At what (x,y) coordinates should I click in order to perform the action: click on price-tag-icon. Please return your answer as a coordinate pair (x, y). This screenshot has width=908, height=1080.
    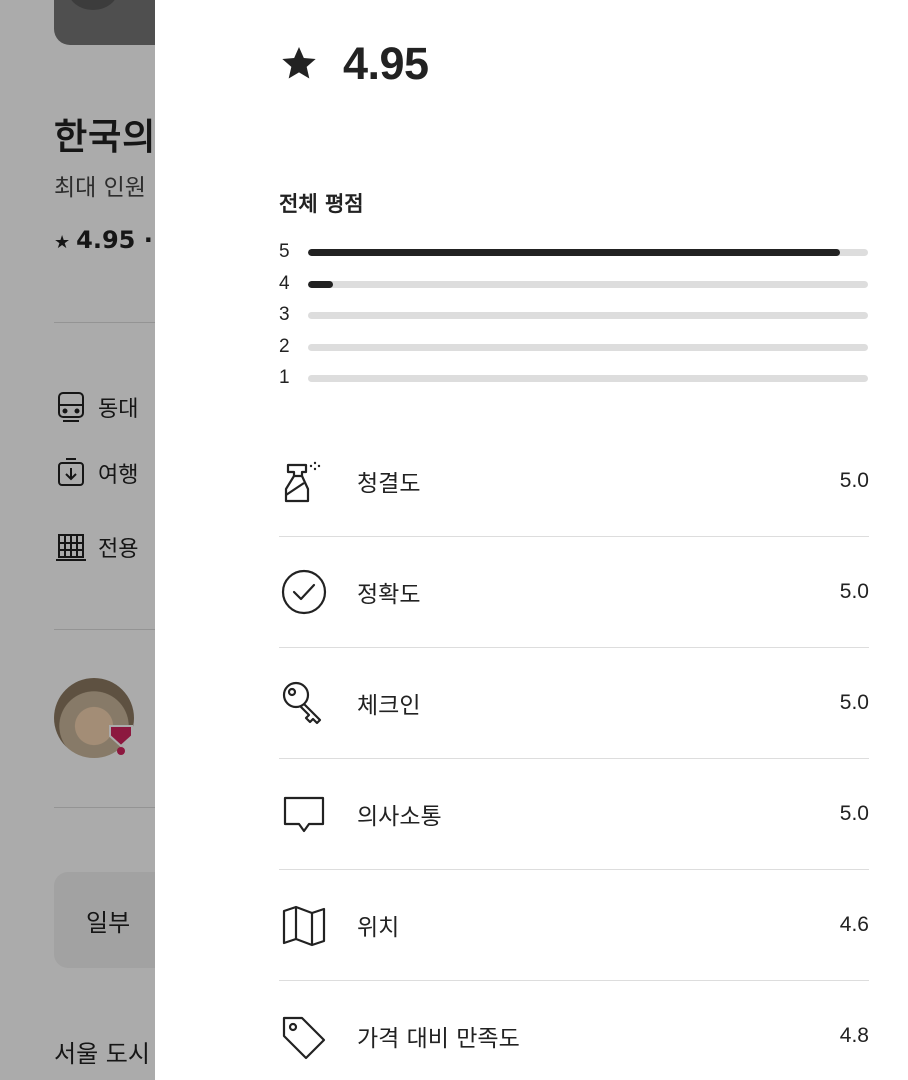
    Looking at the image, I should click on (304, 1036).